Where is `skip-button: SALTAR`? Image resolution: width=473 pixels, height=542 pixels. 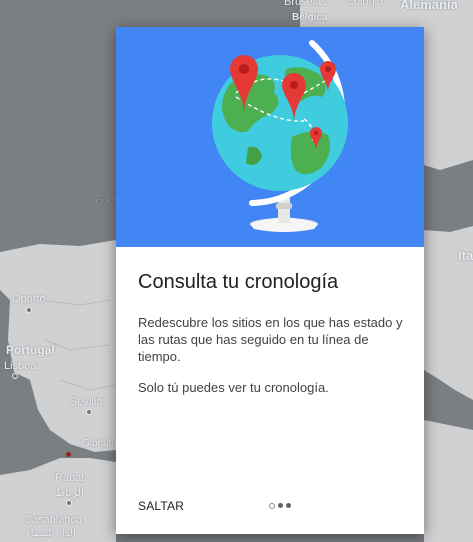
skip-button: SALTAR is located at coordinates (161, 506).